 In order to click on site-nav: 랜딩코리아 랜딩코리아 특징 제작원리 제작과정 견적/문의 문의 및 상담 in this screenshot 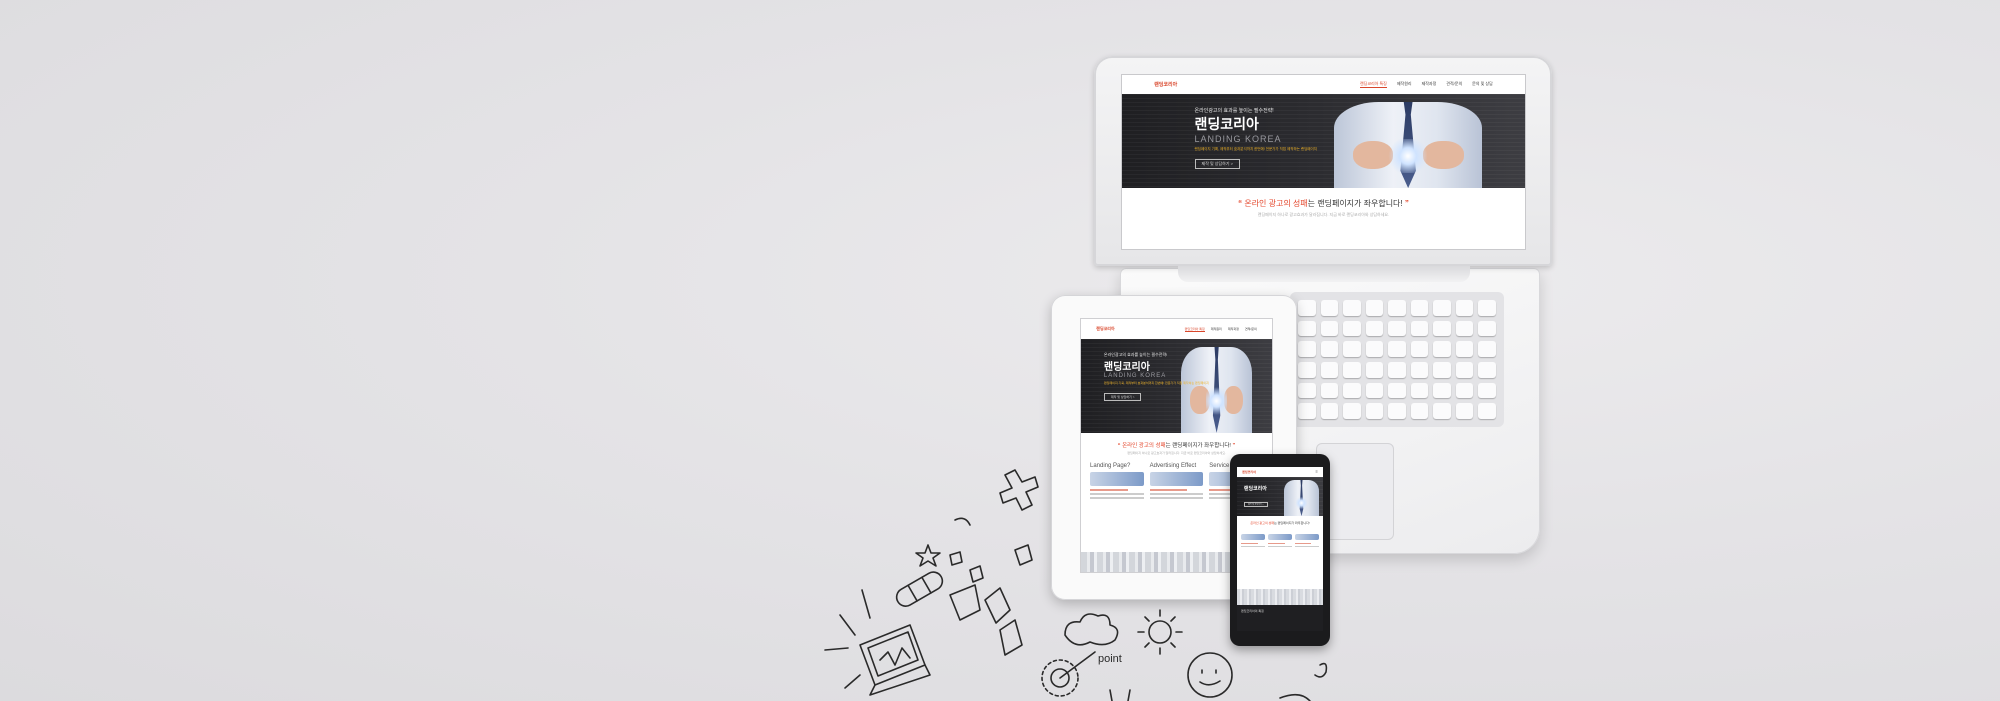, I will do `click(1323, 85)`.